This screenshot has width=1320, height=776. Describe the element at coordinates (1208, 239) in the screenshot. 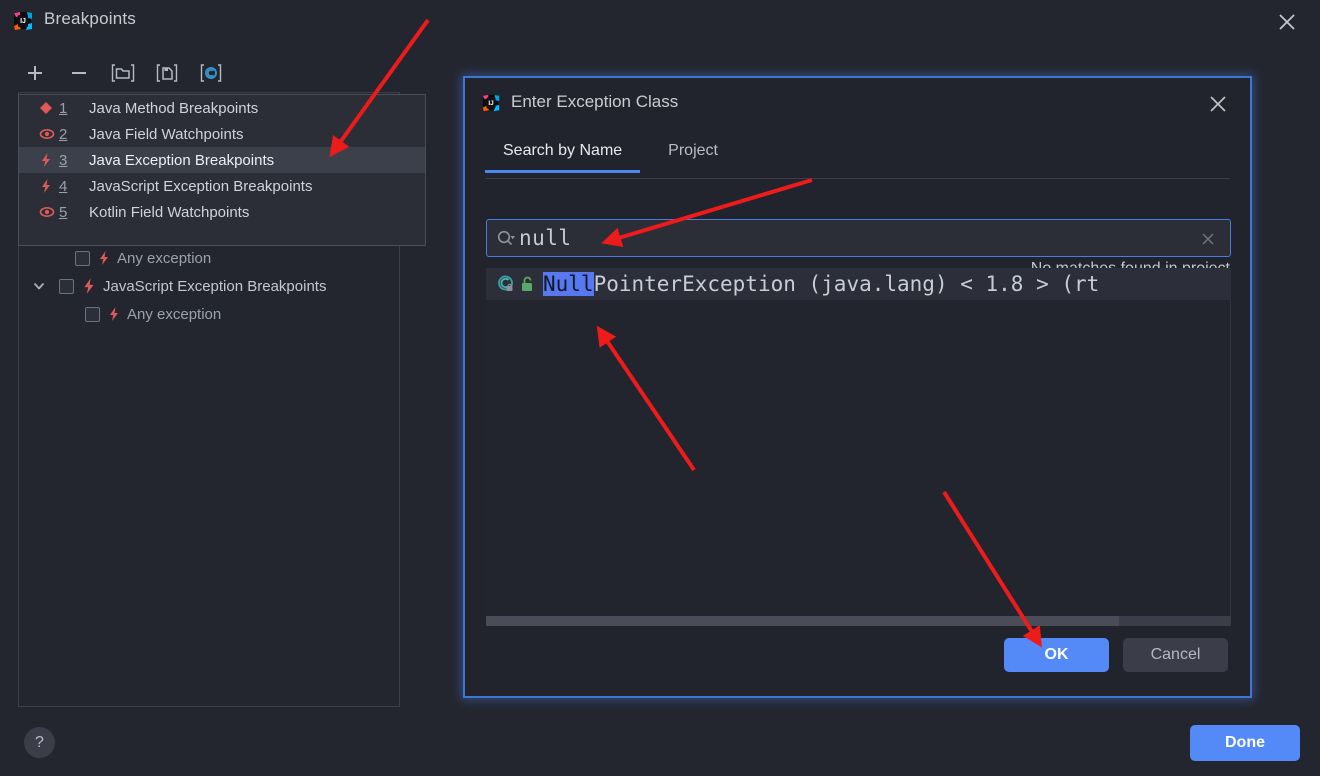

I see `clear-icon` at that location.